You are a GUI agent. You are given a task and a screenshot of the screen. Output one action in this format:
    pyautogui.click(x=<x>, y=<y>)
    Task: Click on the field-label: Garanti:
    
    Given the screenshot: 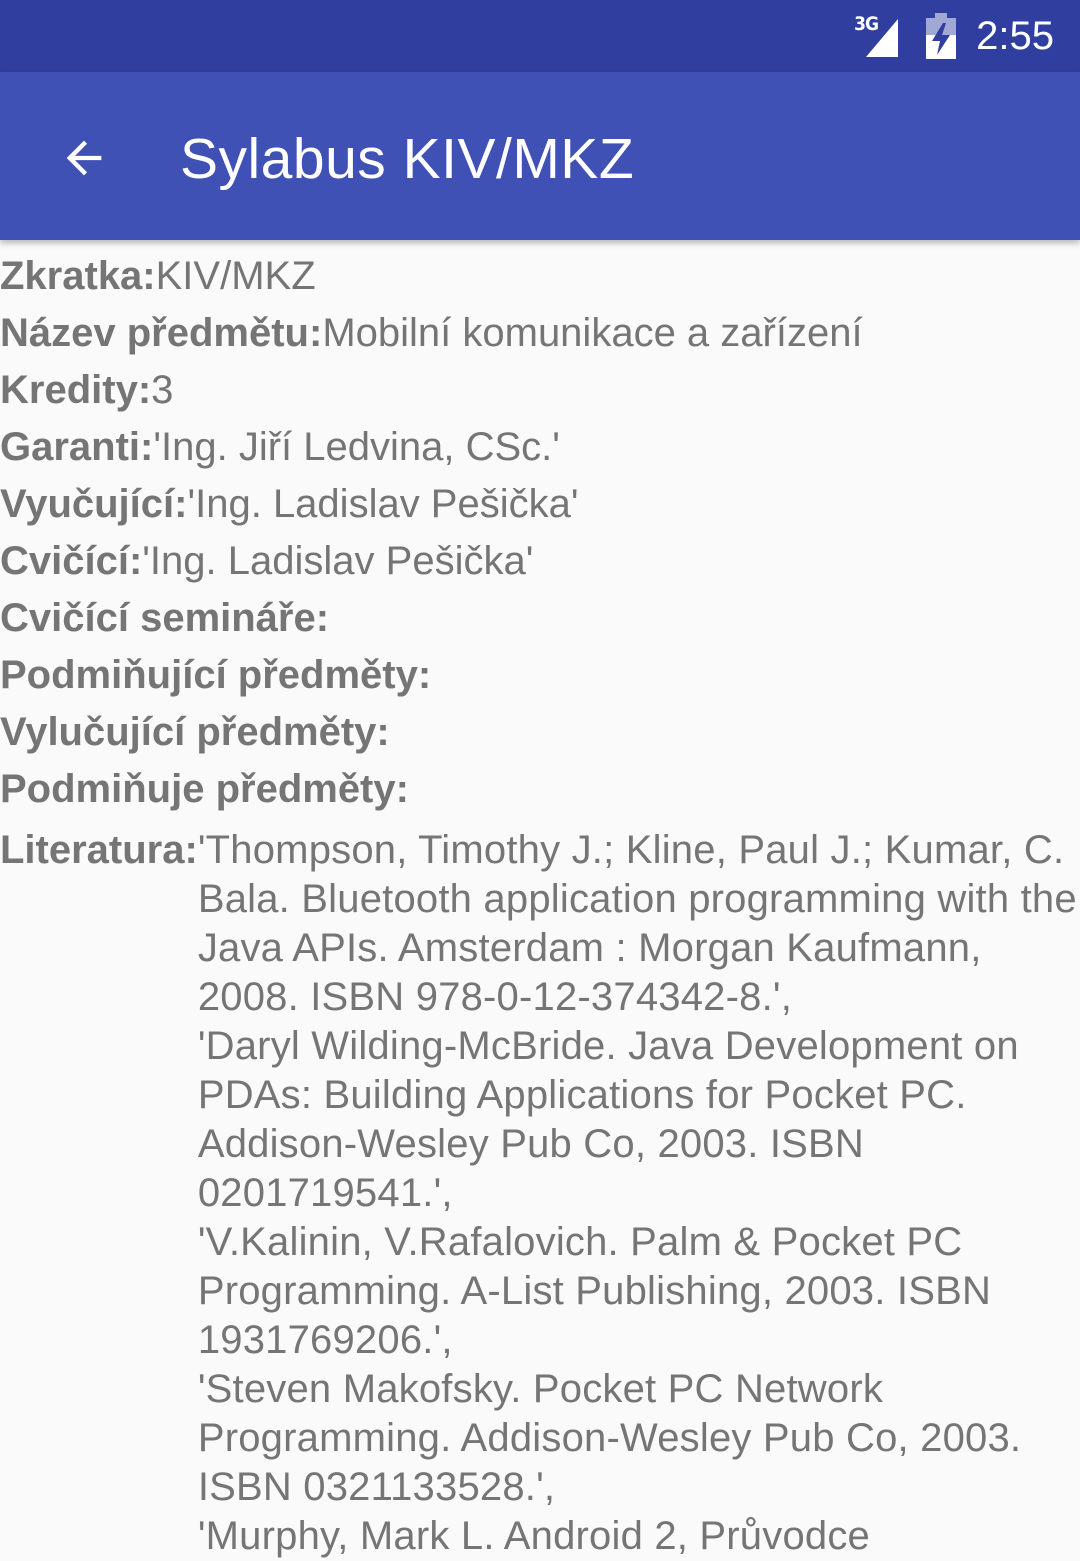 What is the action you would take?
    pyautogui.click(x=77, y=447)
    